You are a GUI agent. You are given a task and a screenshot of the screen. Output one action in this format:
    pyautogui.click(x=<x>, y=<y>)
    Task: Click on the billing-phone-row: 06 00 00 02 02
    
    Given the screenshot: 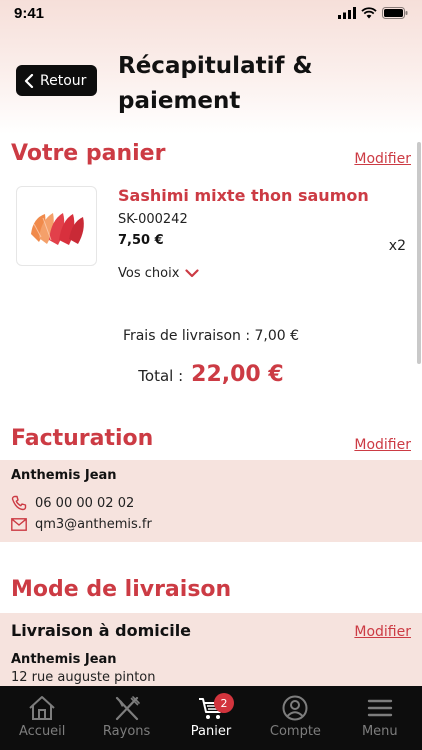 What is the action you would take?
    pyautogui.click(x=72, y=503)
    